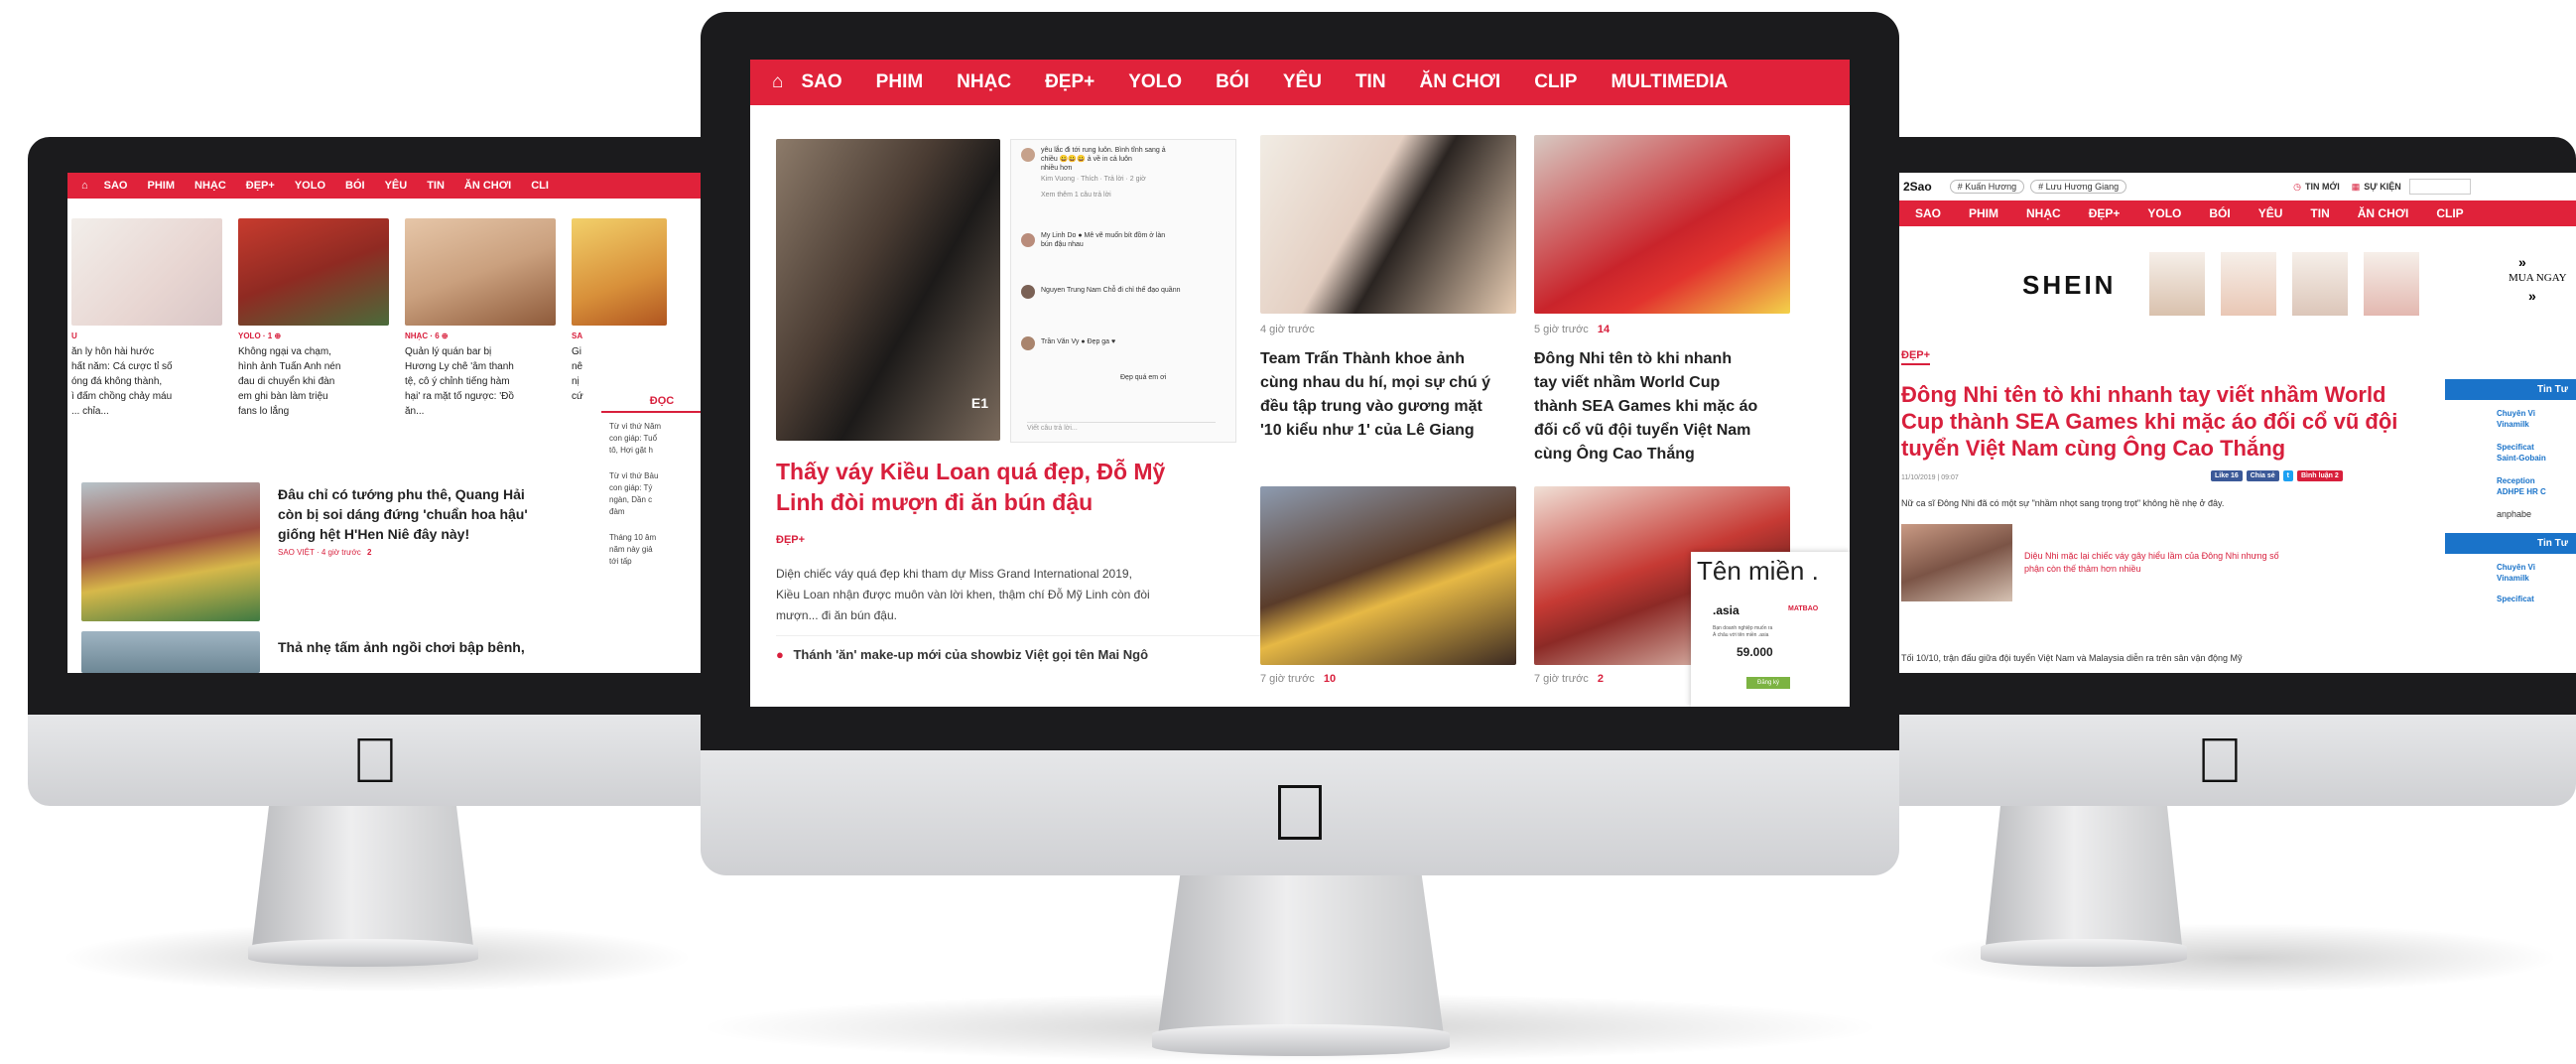 Image resolution: width=2576 pixels, height=1064 pixels. Describe the element at coordinates (1233, 82) in the screenshot. I see `center-nav-item: BÓI` at that location.